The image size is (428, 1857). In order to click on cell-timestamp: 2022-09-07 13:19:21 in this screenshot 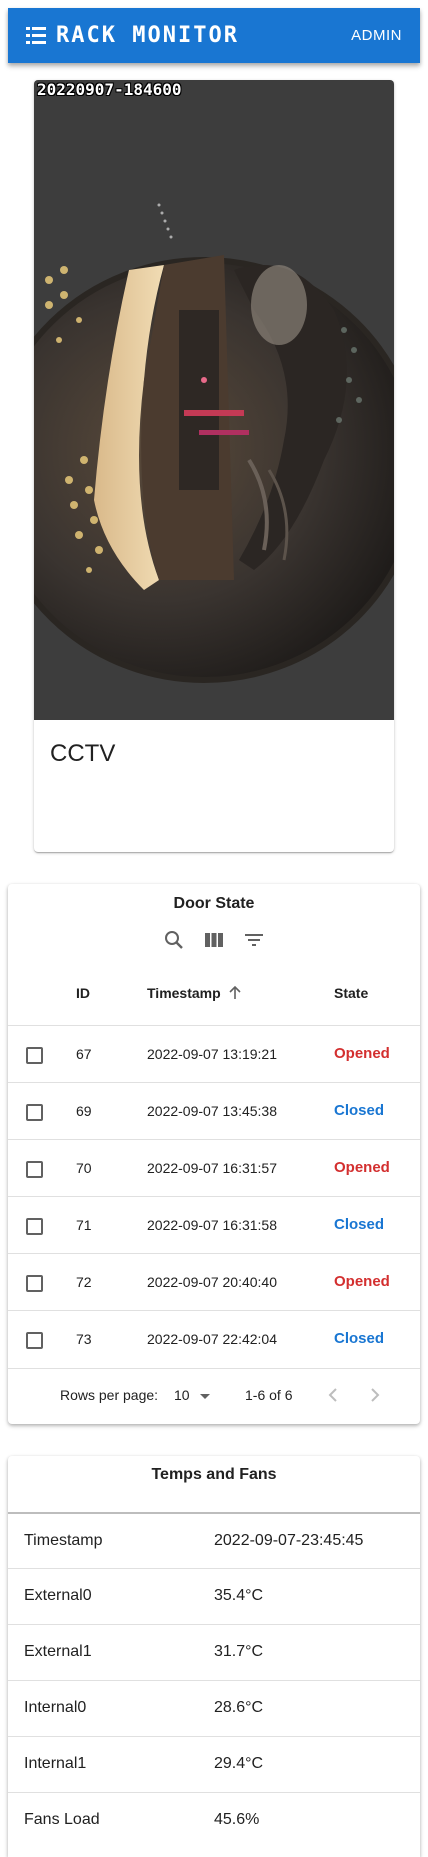, I will do `click(212, 1054)`.